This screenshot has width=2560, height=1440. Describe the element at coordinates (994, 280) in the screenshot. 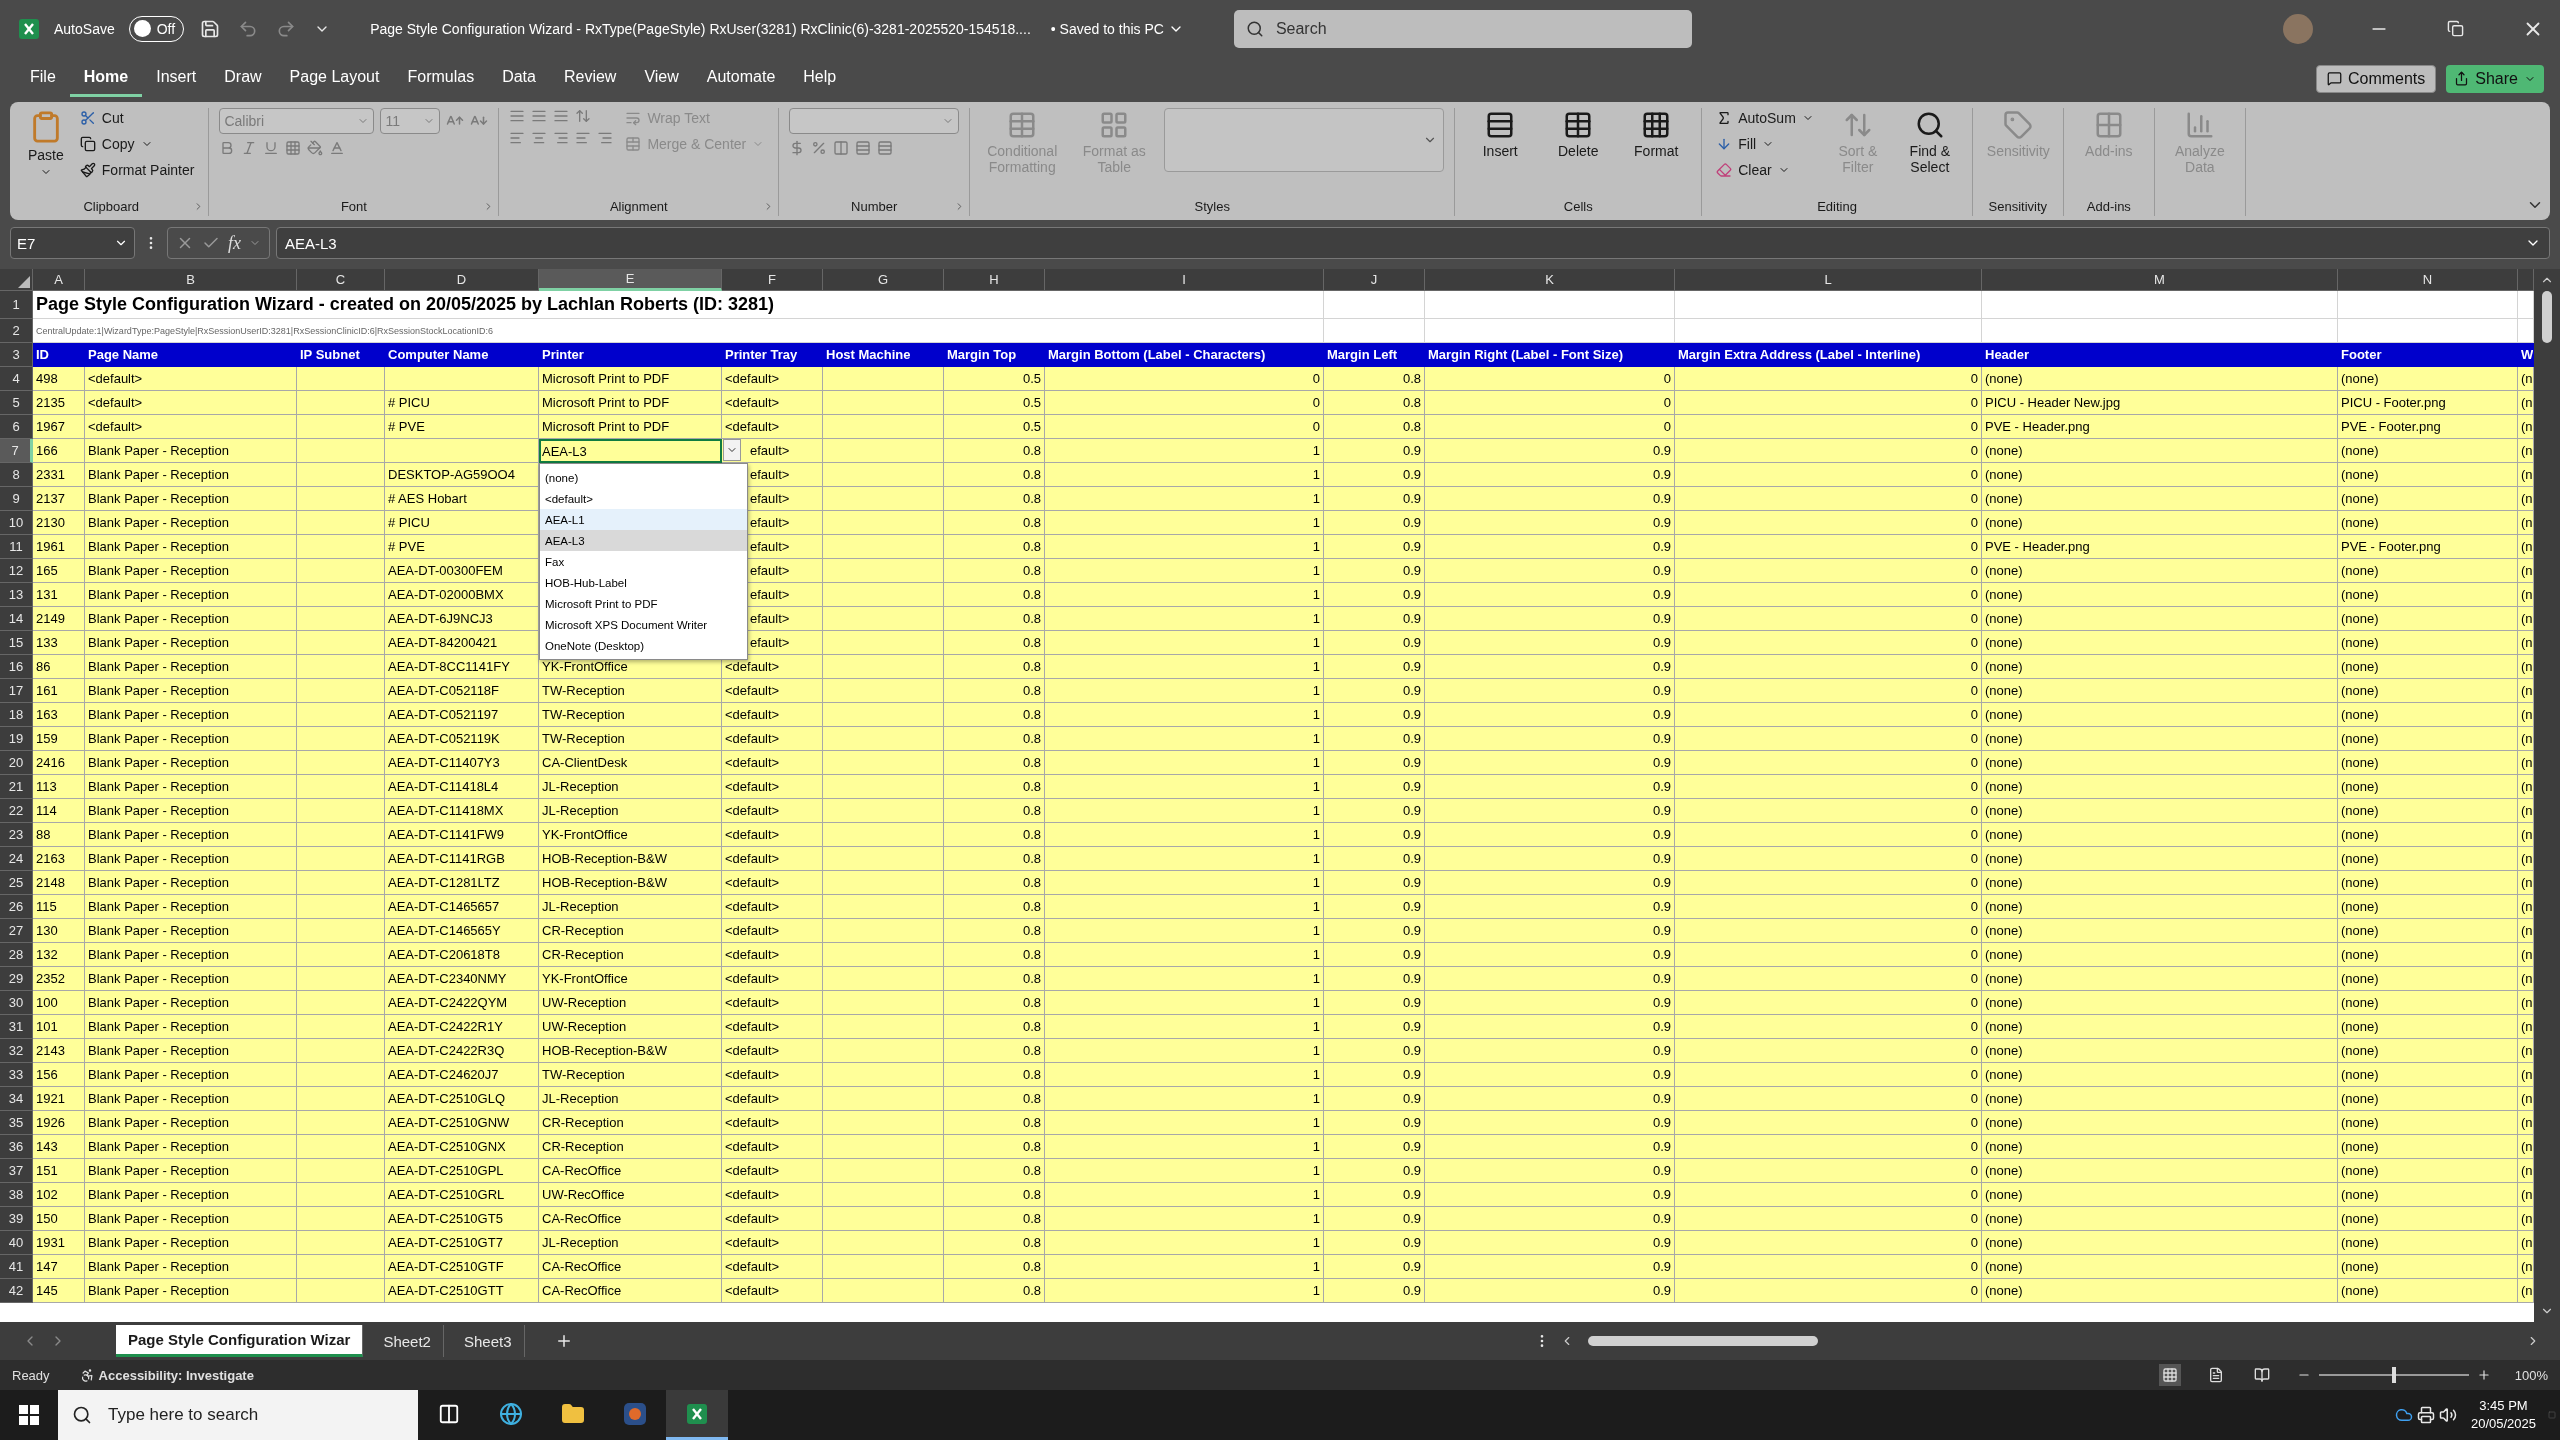

I see `column-letter: H` at that location.